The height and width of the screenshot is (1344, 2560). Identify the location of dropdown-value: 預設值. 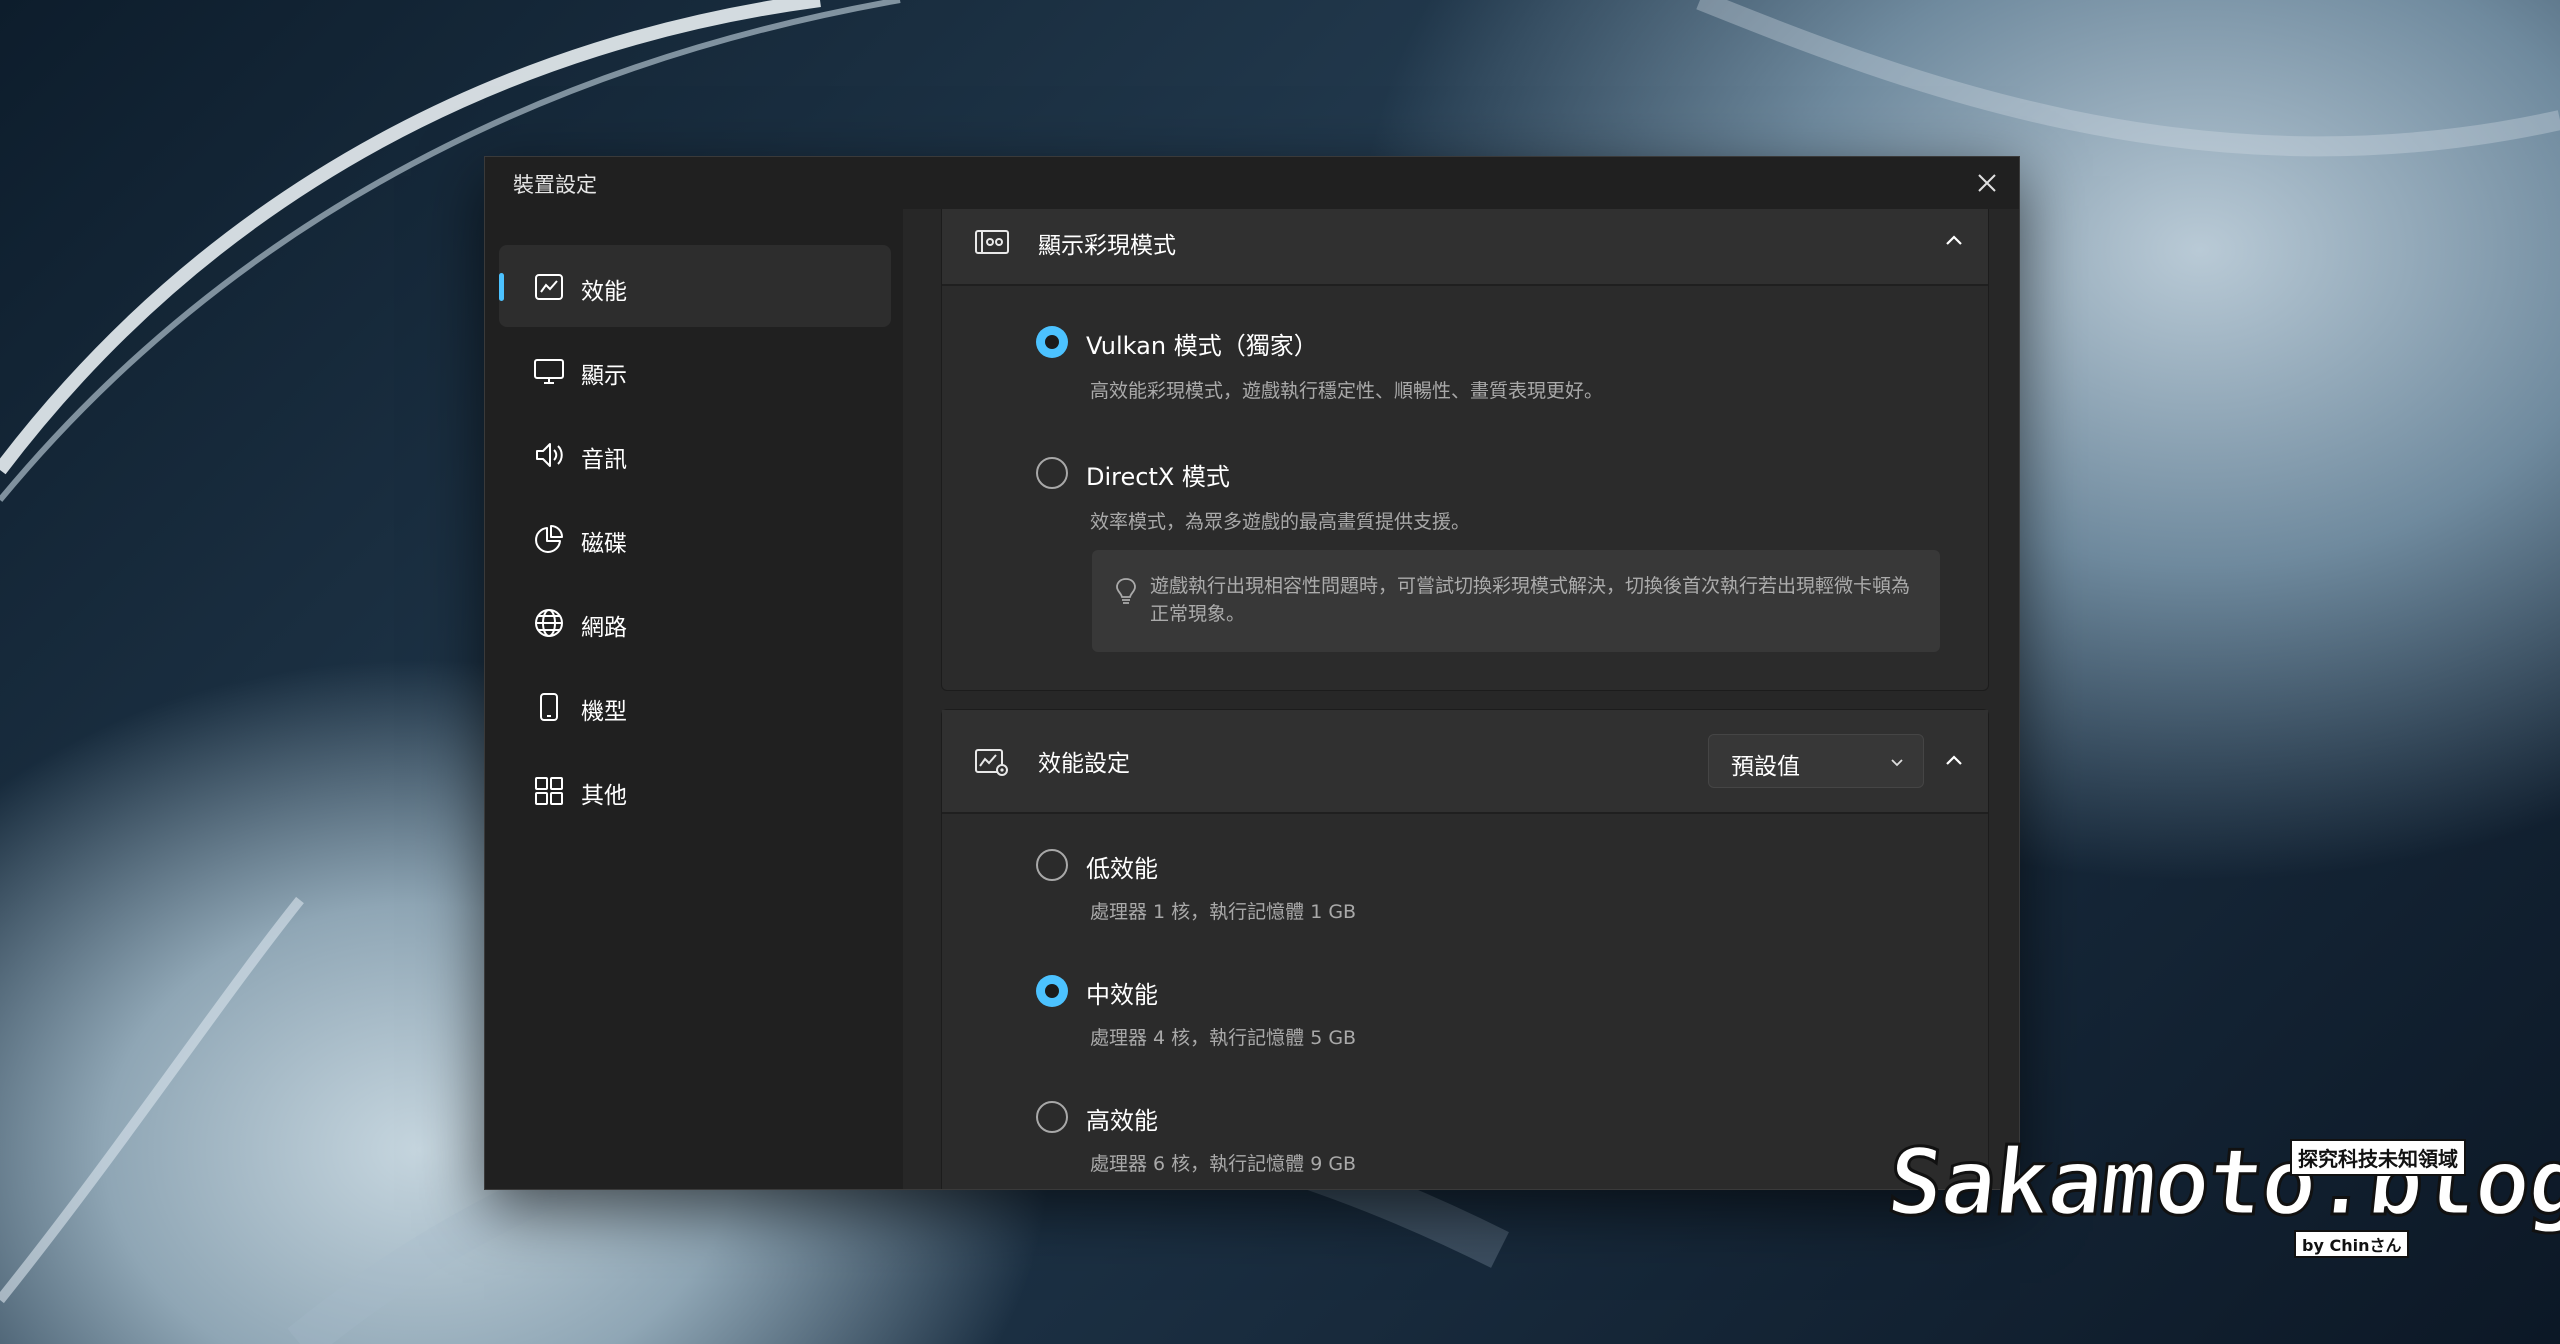
(1765, 767).